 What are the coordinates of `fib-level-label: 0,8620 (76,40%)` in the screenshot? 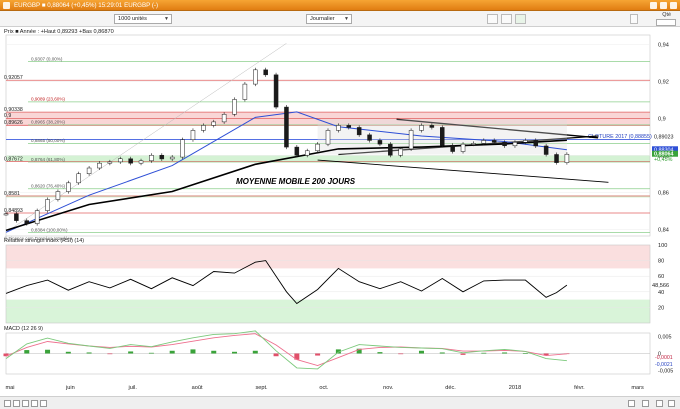 It's located at (48, 186).